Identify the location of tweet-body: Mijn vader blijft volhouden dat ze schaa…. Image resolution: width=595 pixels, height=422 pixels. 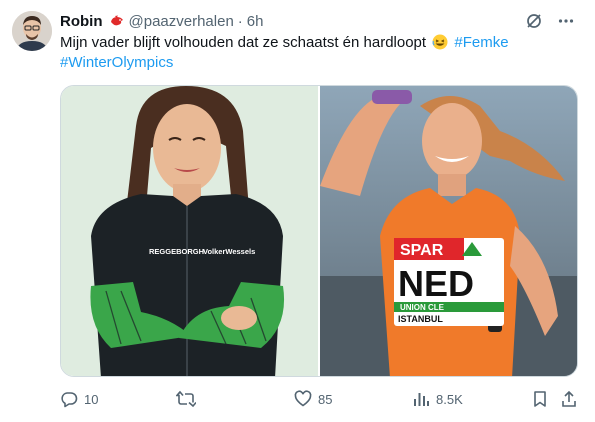
(243, 42).